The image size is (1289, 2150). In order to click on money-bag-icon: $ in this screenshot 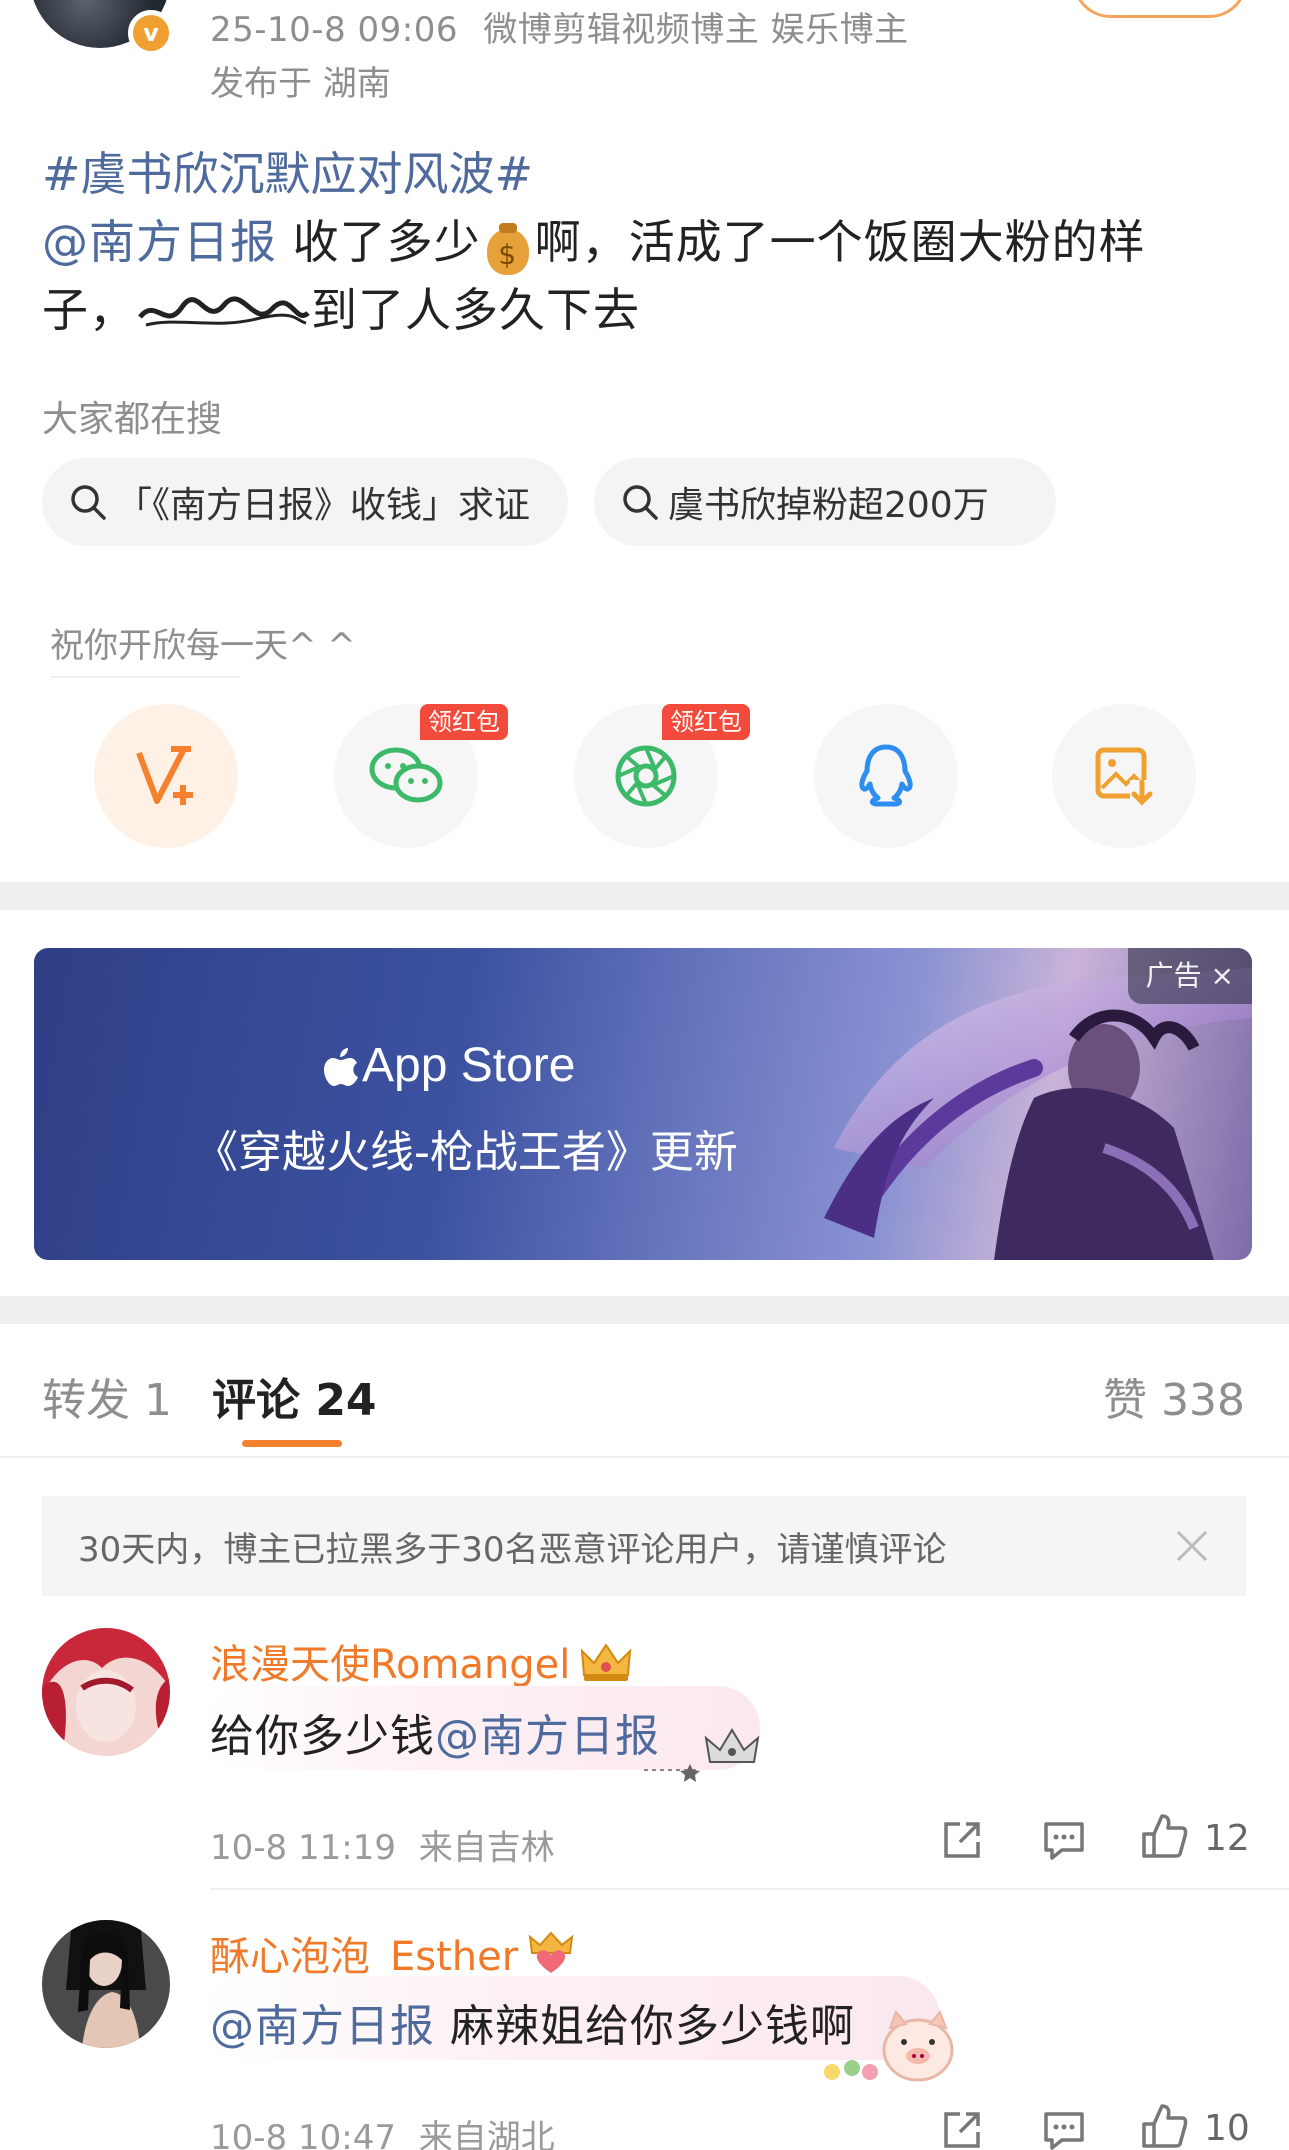, I will do `click(507, 249)`.